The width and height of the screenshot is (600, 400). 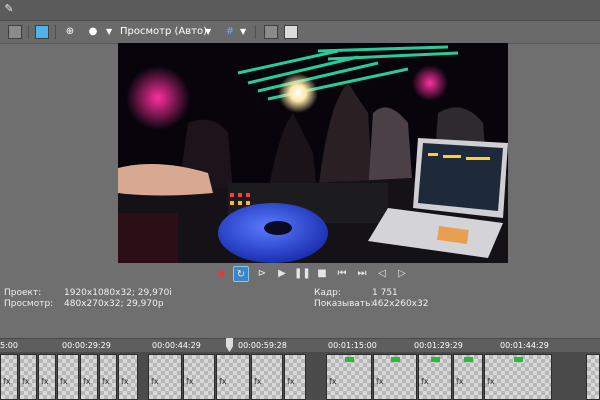 What do you see at coordinates (176, 345) in the screenshot?
I see `ruler-tick: 00:00:44:29` at bounding box center [176, 345].